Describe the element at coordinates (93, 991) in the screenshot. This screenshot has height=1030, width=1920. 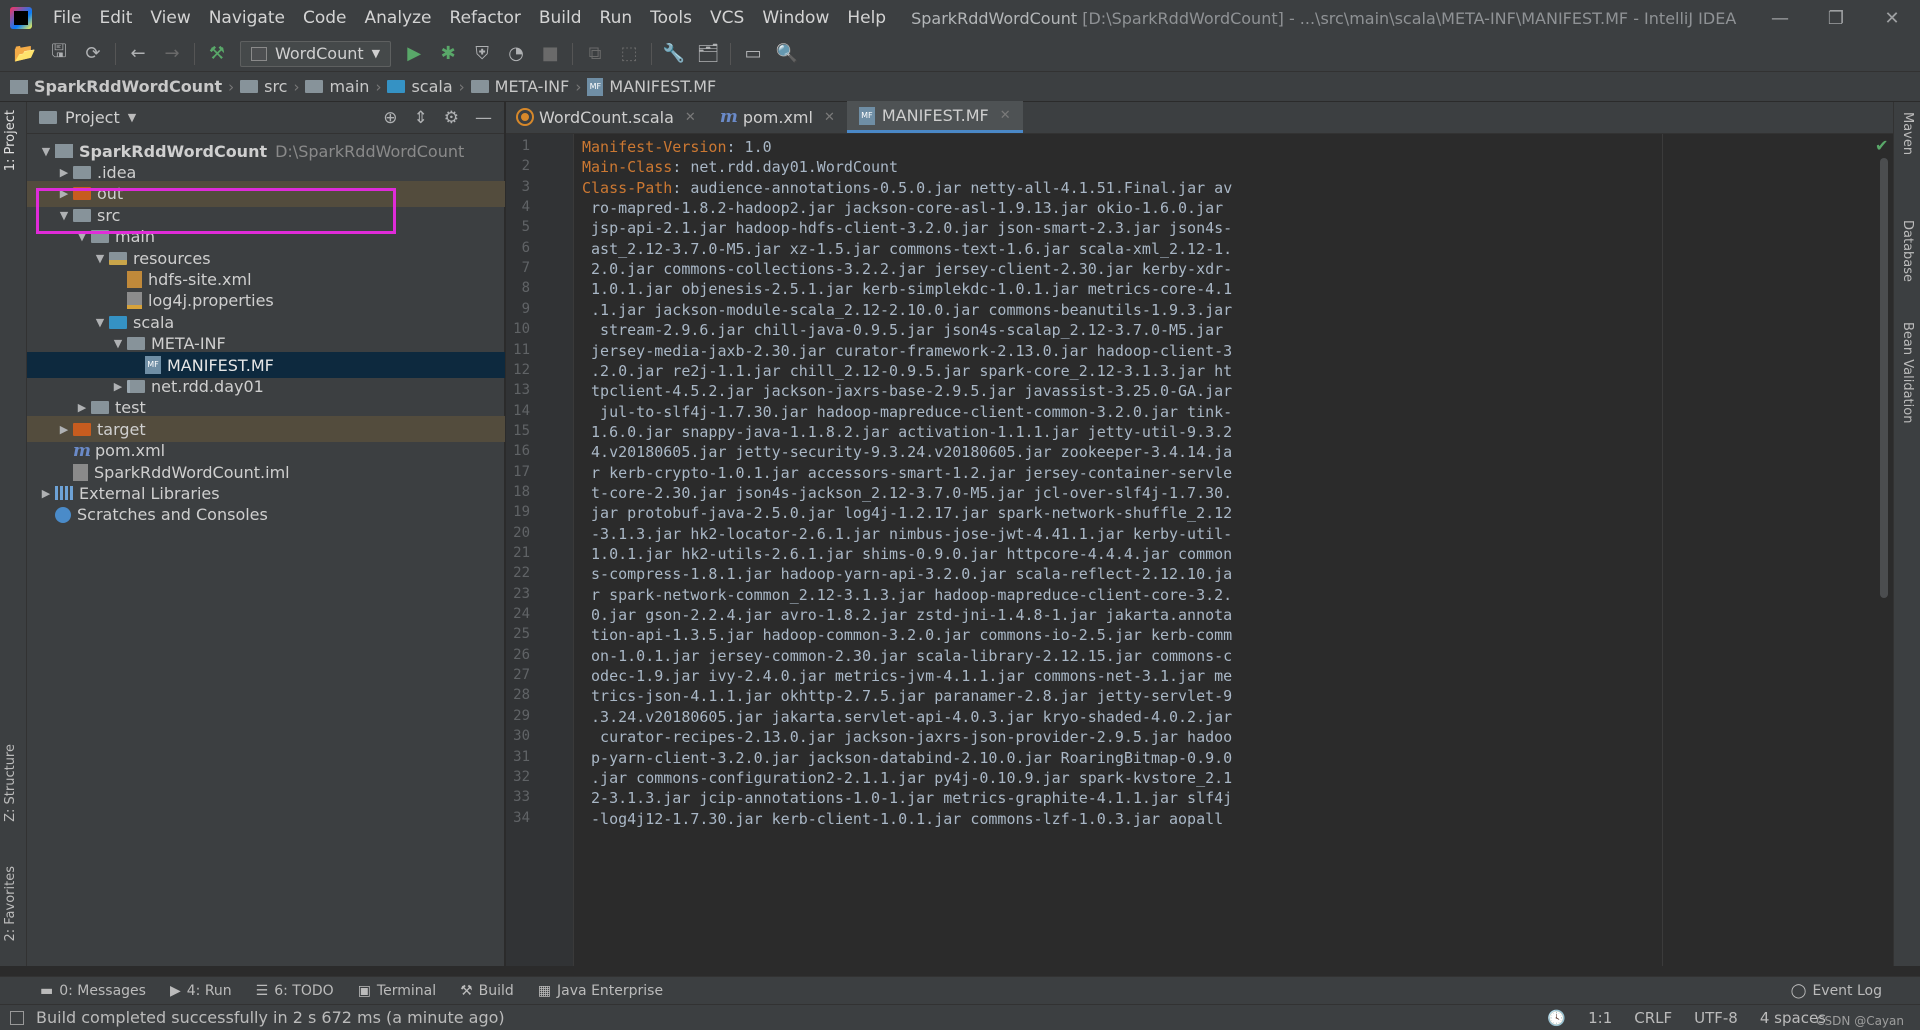
I see `tool-window-0-messages: ▬ 0: Messages` at that location.